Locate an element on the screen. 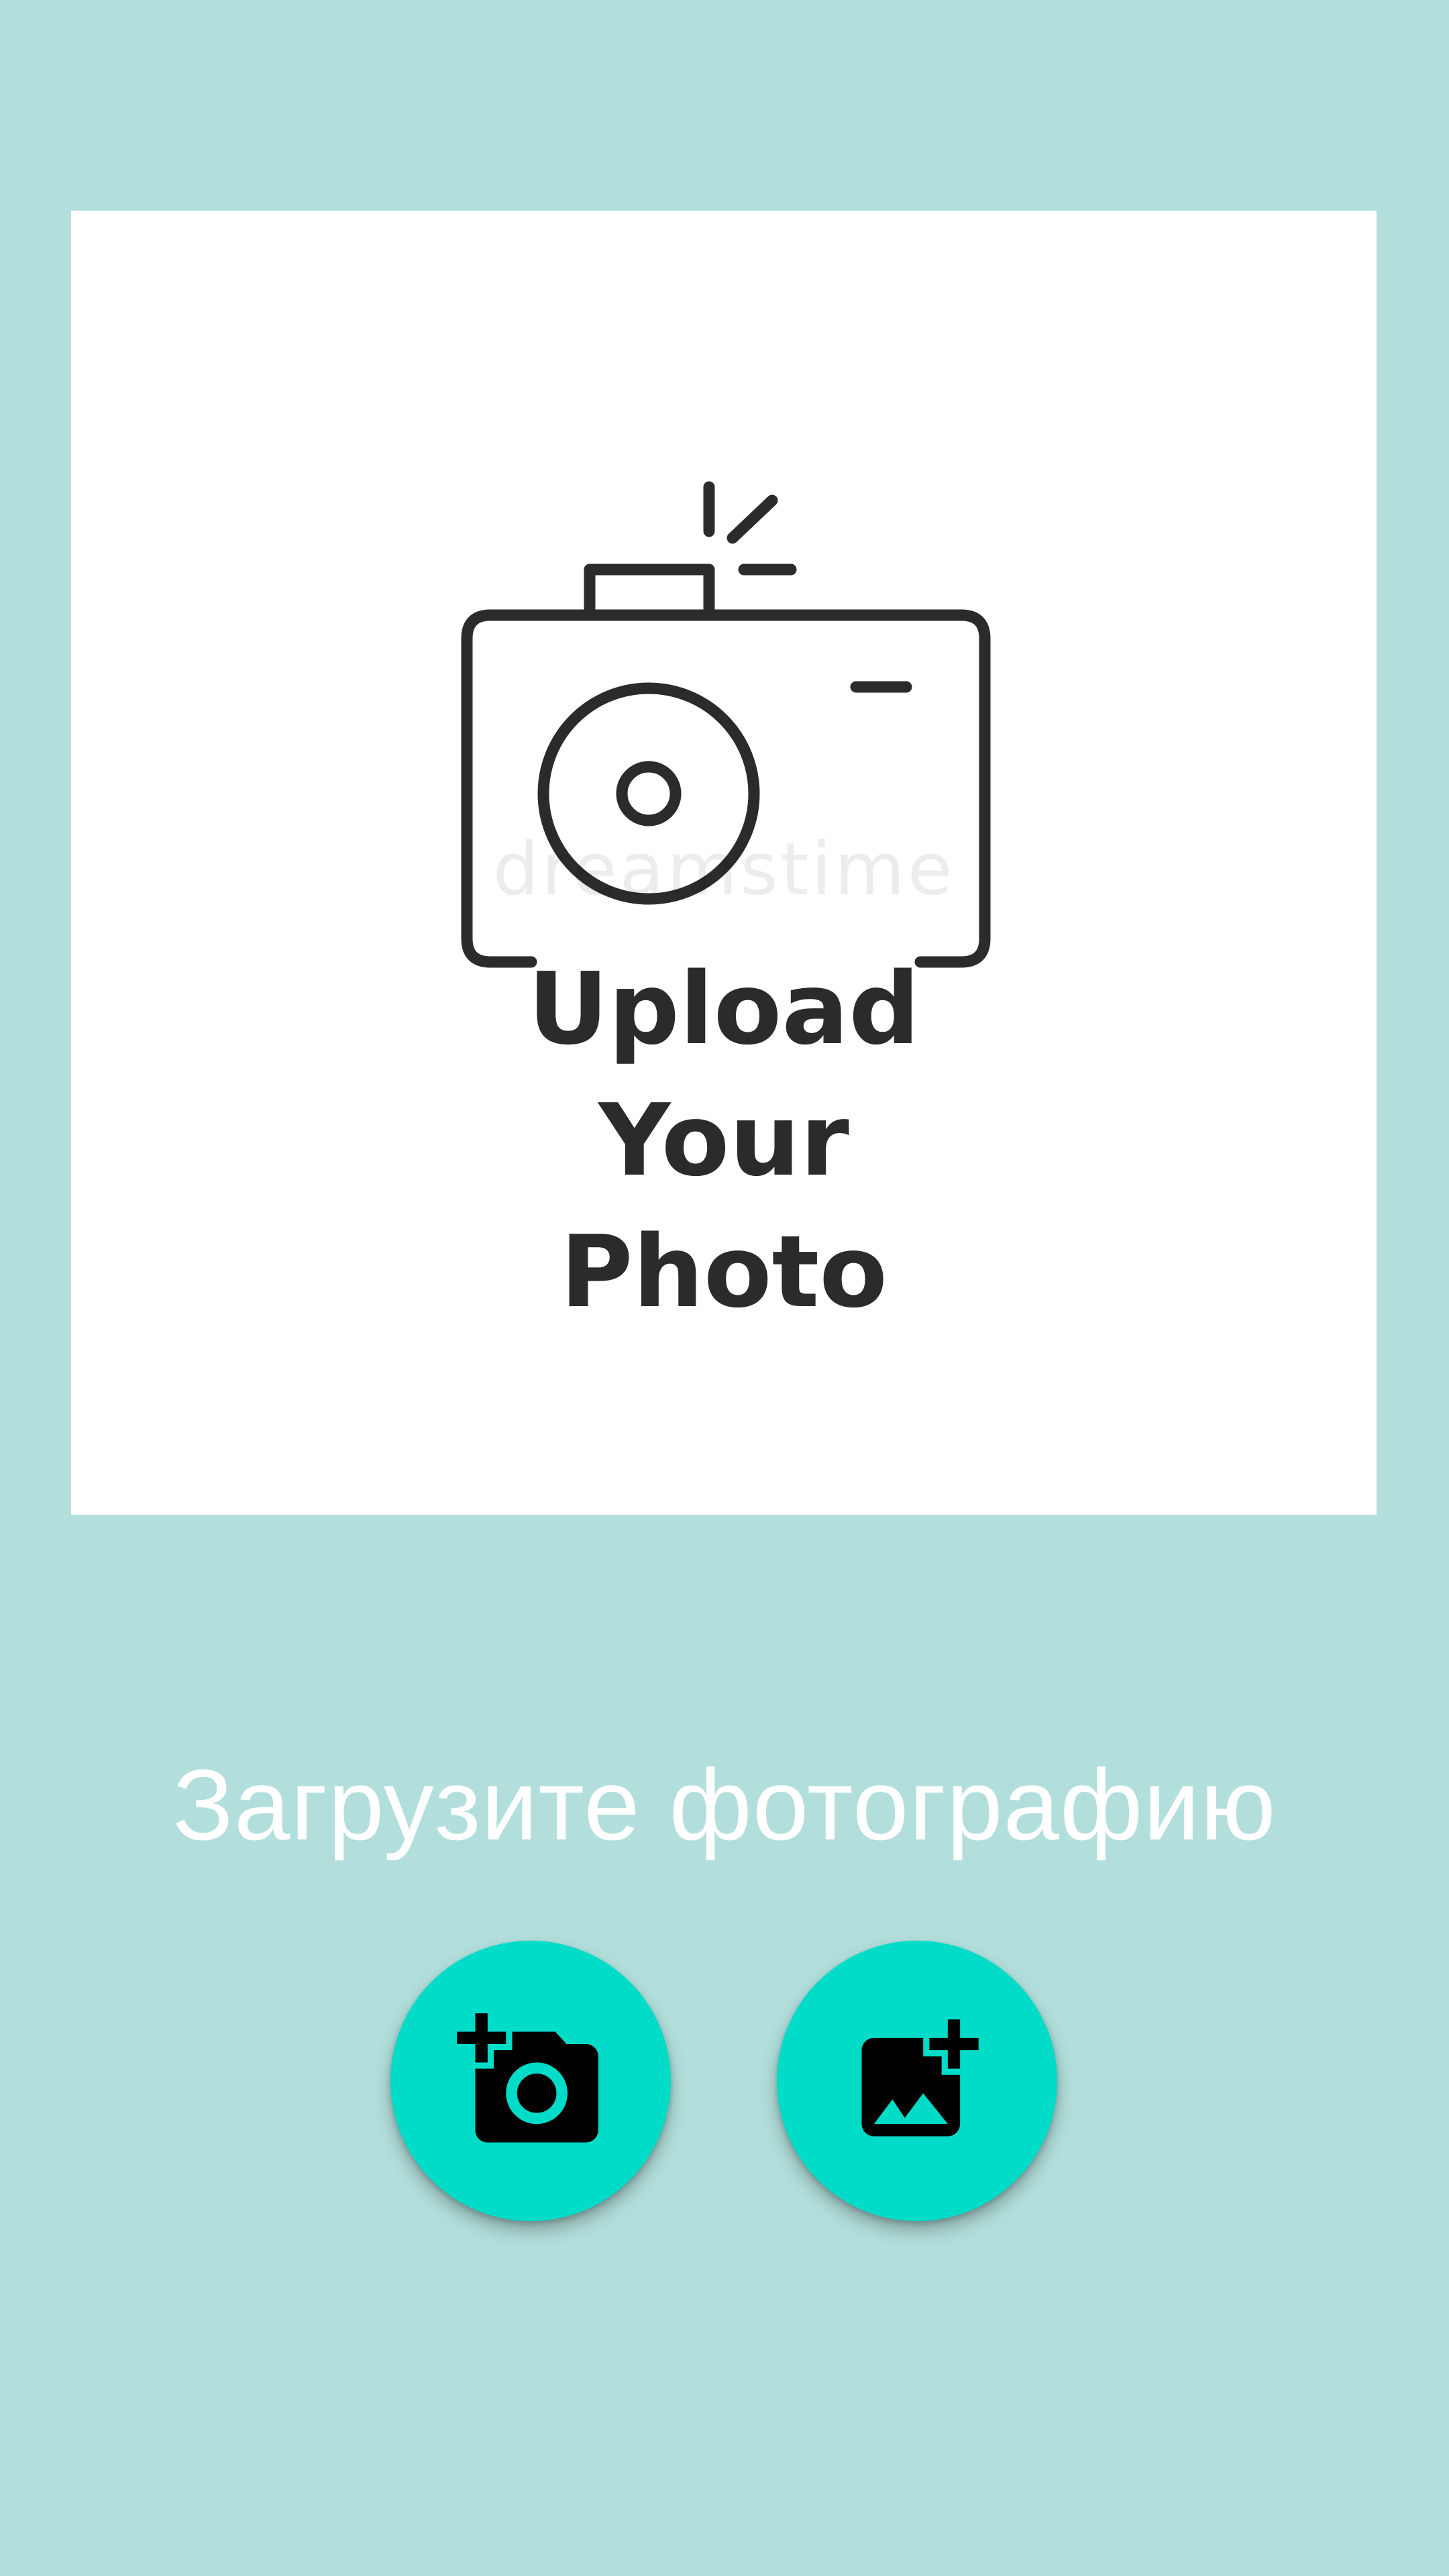  take-photo-button is located at coordinates (530, 2081).